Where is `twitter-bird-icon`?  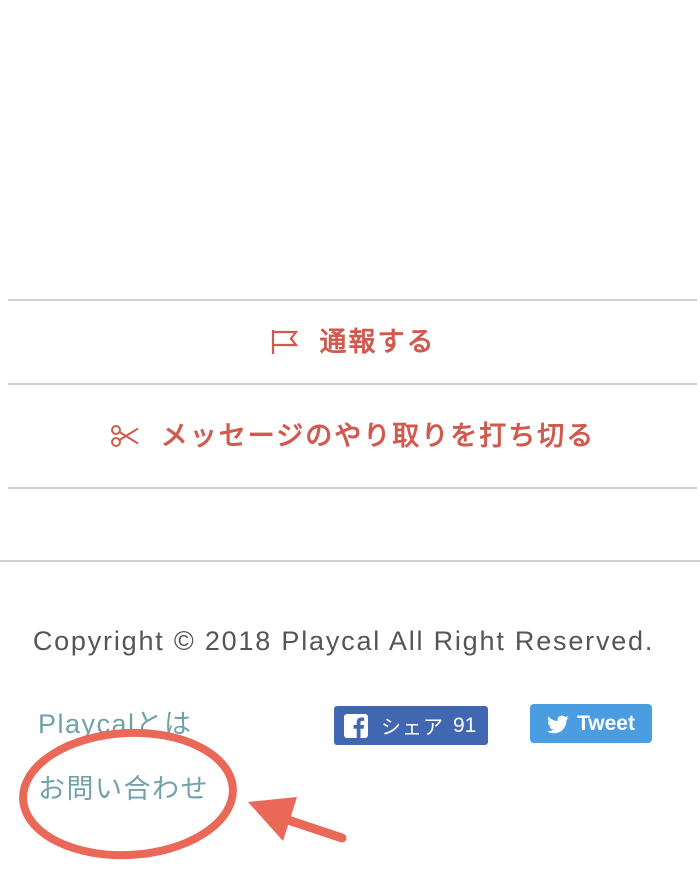 twitter-bird-icon is located at coordinates (557, 724).